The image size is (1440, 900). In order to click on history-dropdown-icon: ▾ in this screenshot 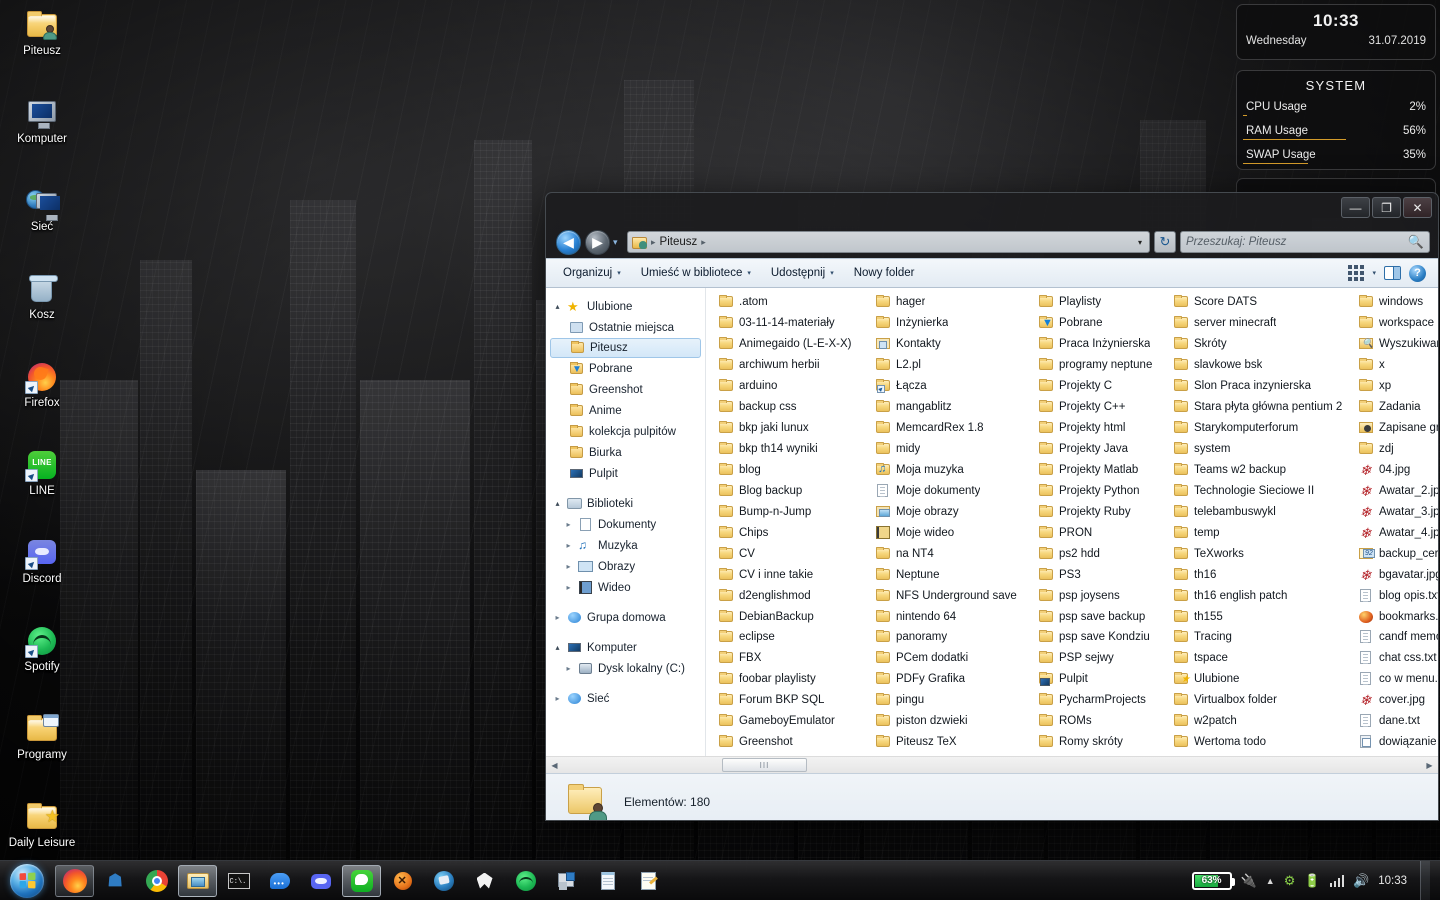, I will do `click(618, 242)`.